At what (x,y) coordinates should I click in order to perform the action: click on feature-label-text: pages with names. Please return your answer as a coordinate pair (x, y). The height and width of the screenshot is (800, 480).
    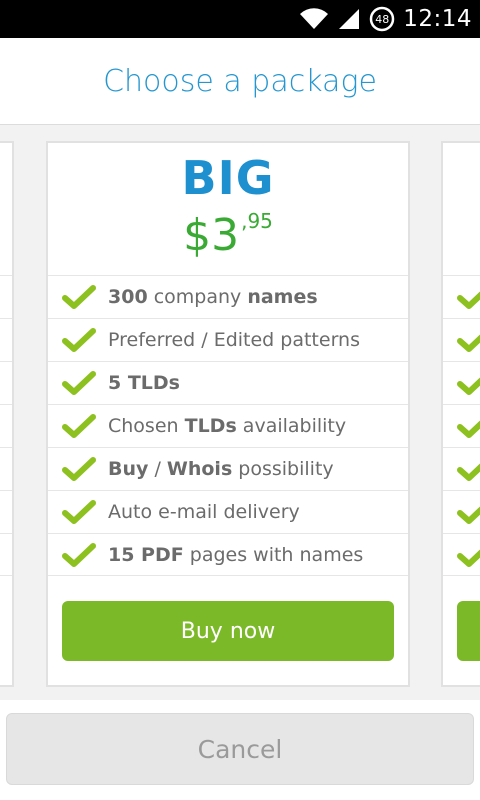
    Looking at the image, I should click on (273, 554).